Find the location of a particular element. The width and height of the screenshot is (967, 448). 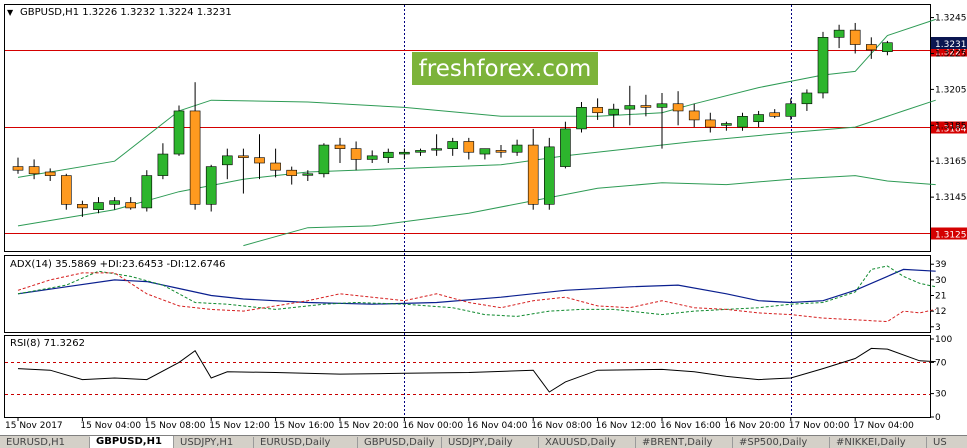

tab-eurusd-daily: EURUSD,Daily is located at coordinates (306, 442).